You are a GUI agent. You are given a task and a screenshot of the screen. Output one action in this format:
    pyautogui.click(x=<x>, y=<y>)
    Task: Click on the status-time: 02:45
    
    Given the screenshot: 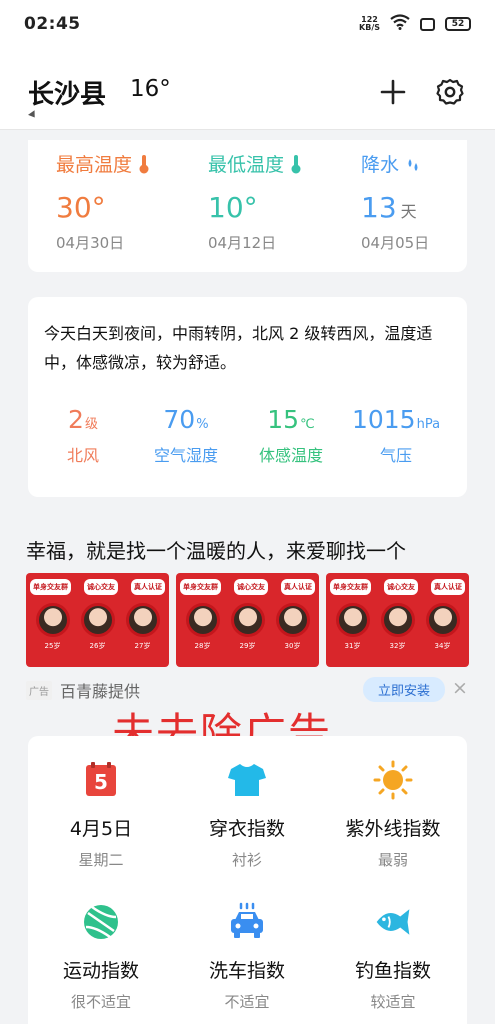 What is the action you would take?
    pyautogui.click(x=52, y=24)
    